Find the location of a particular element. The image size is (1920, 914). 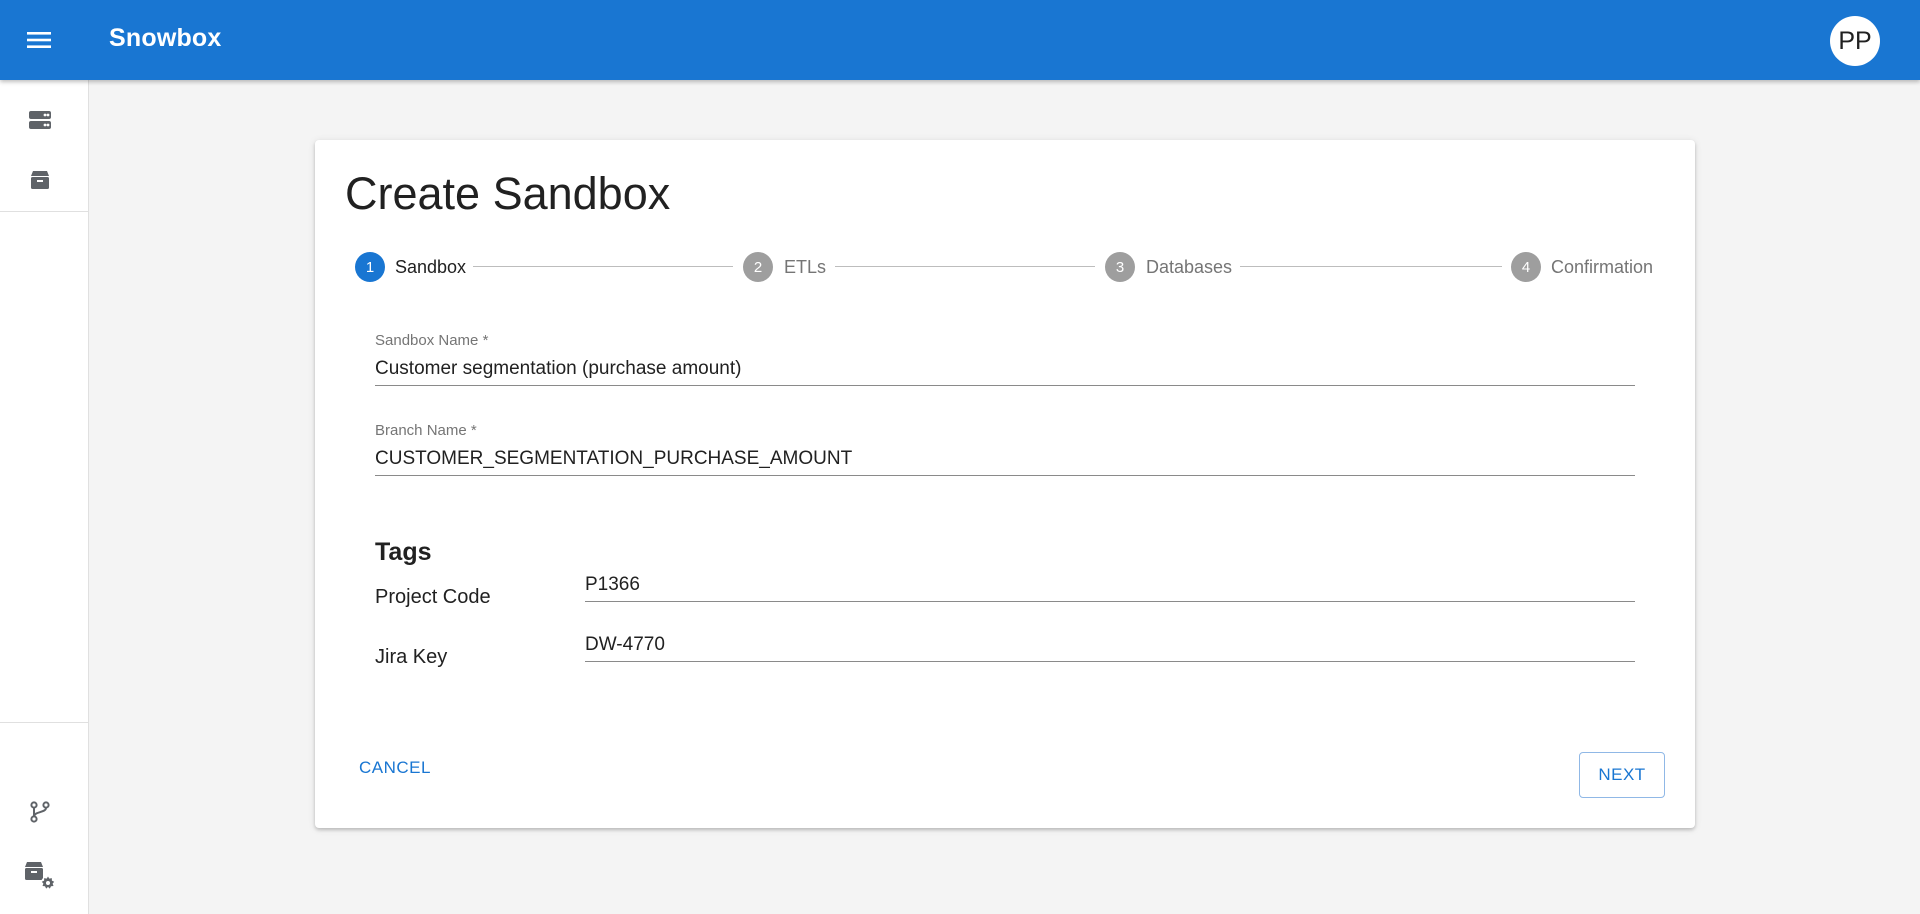

sandbox-name-label: Sandbox Name * is located at coordinates (432, 340).